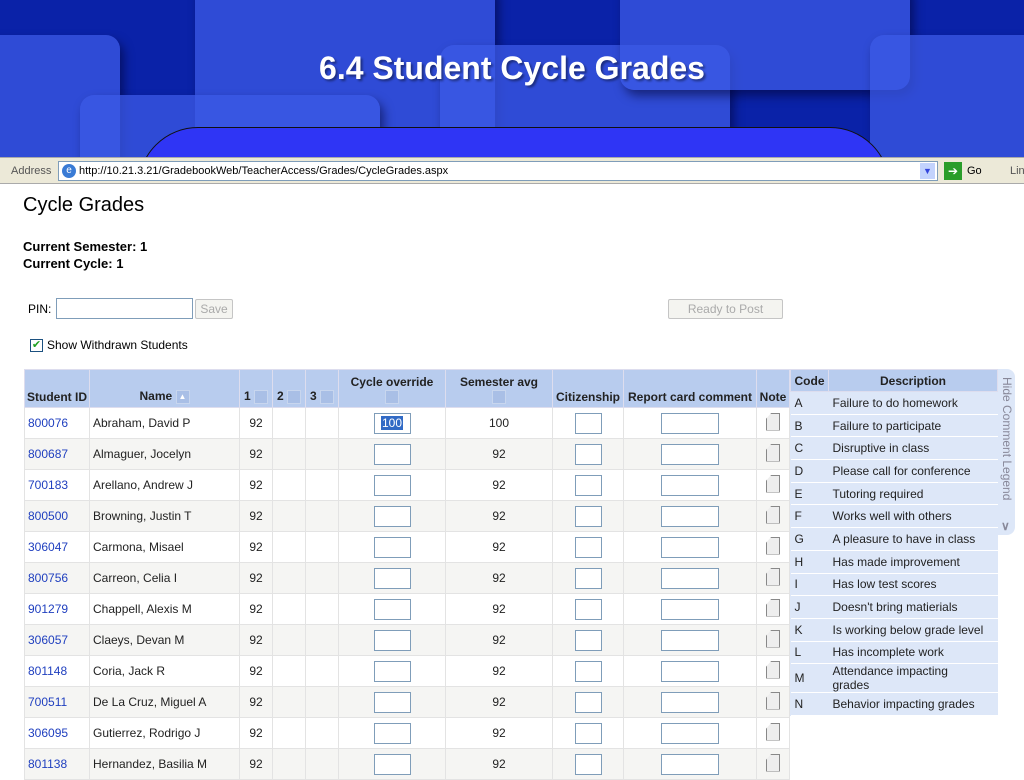 This screenshot has width=1024, height=780. Describe the element at coordinates (809, 704) in the screenshot. I see `legend-code: N` at that location.